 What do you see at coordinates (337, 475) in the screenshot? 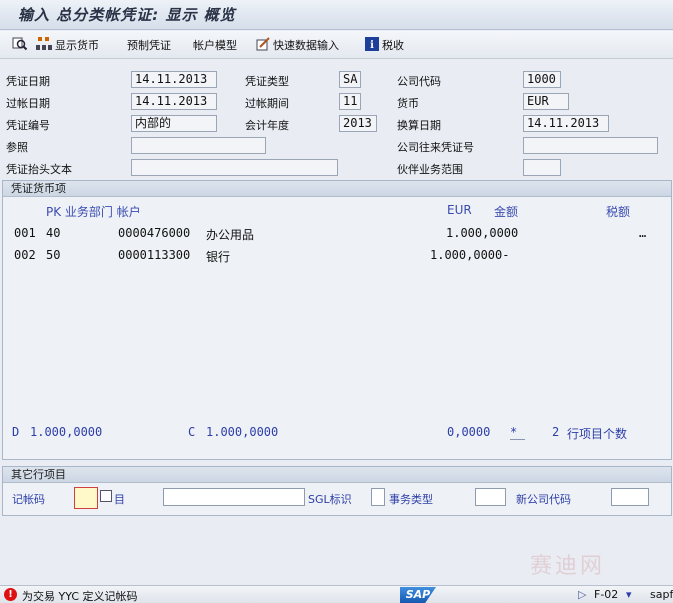
I see `other-items-group-title: 其它行项目` at bounding box center [337, 475].